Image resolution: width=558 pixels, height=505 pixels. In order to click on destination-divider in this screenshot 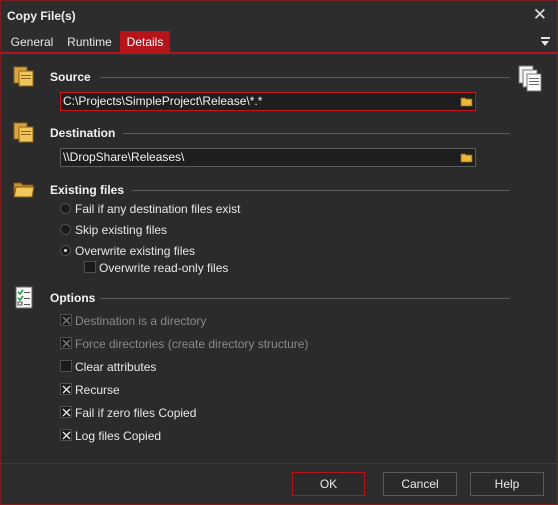, I will do `click(316, 133)`.